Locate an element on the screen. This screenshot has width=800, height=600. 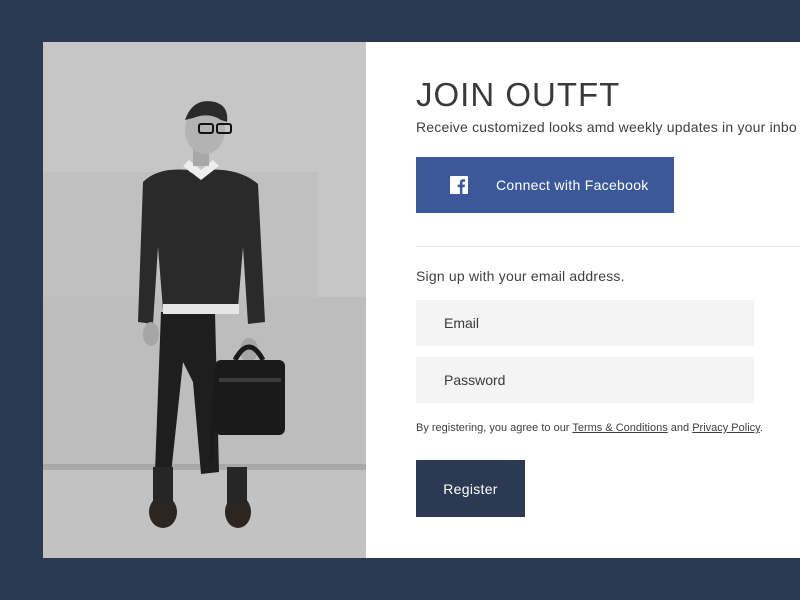
privacy-policy-link: Privacy Policy is located at coordinates (726, 428).